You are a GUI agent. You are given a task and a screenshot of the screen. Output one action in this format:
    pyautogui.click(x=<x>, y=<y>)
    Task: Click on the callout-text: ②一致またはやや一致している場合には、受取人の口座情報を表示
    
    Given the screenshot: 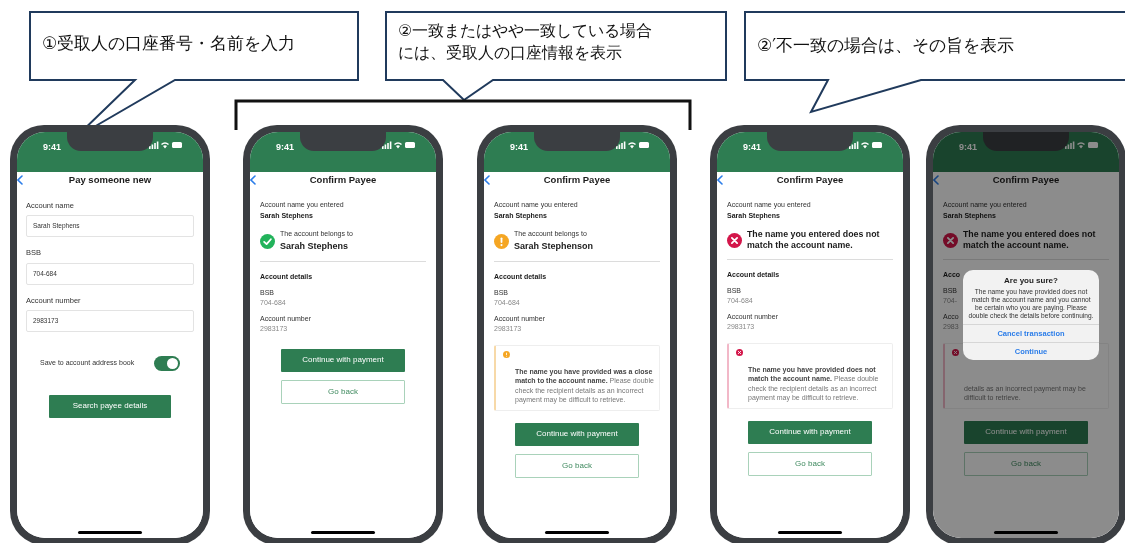 What is the action you would take?
    pyautogui.click(x=526, y=42)
    